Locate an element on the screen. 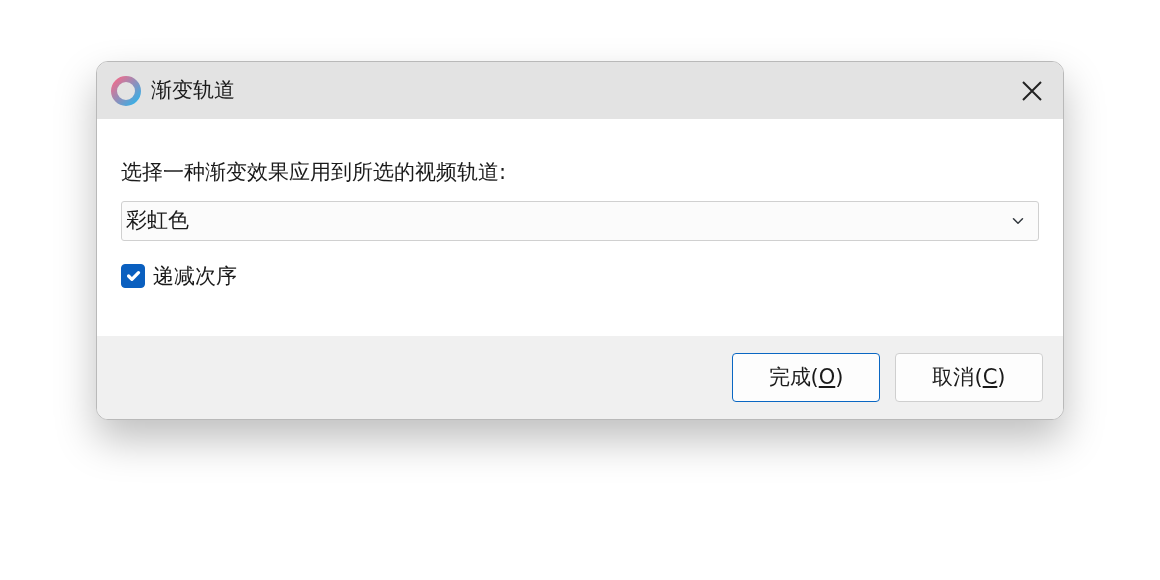  app-logo-icon is located at coordinates (126, 90).